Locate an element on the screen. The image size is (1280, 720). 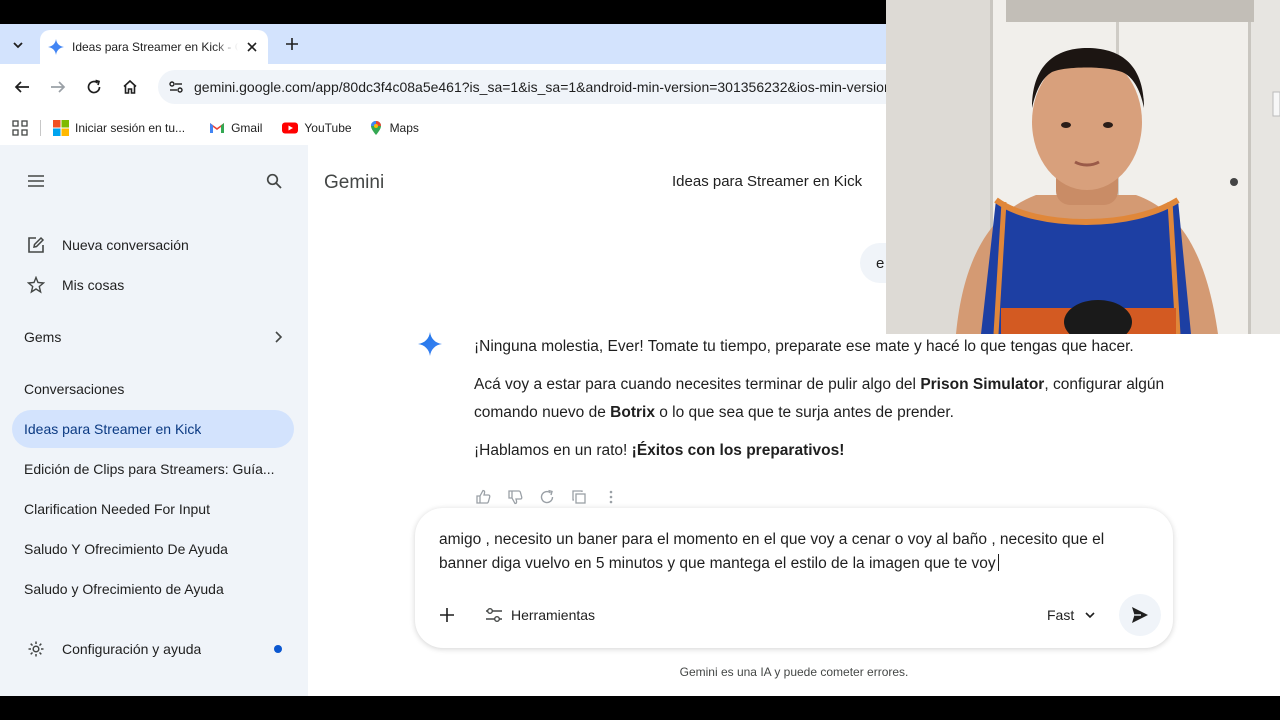
microsoft-icon is located at coordinates (61, 127).